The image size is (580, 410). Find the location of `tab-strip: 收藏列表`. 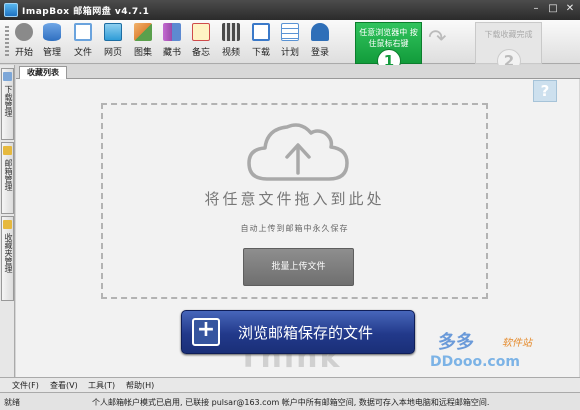

tab-strip: 收藏列表 is located at coordinates (298, 72).